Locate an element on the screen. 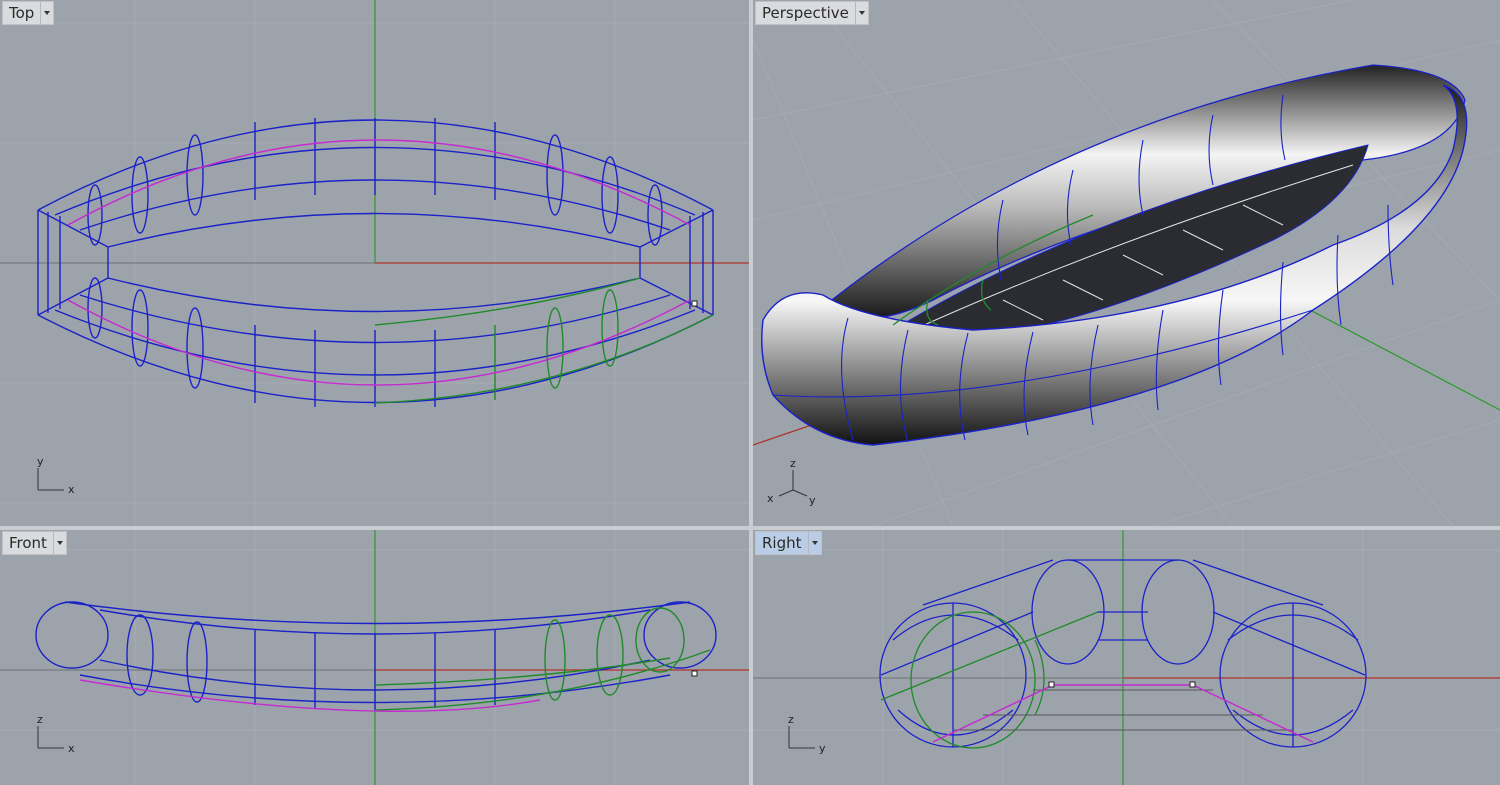 This screenshot has width=1500, height=785. viewport-label-right: Right is located at coordinates (782, 543).